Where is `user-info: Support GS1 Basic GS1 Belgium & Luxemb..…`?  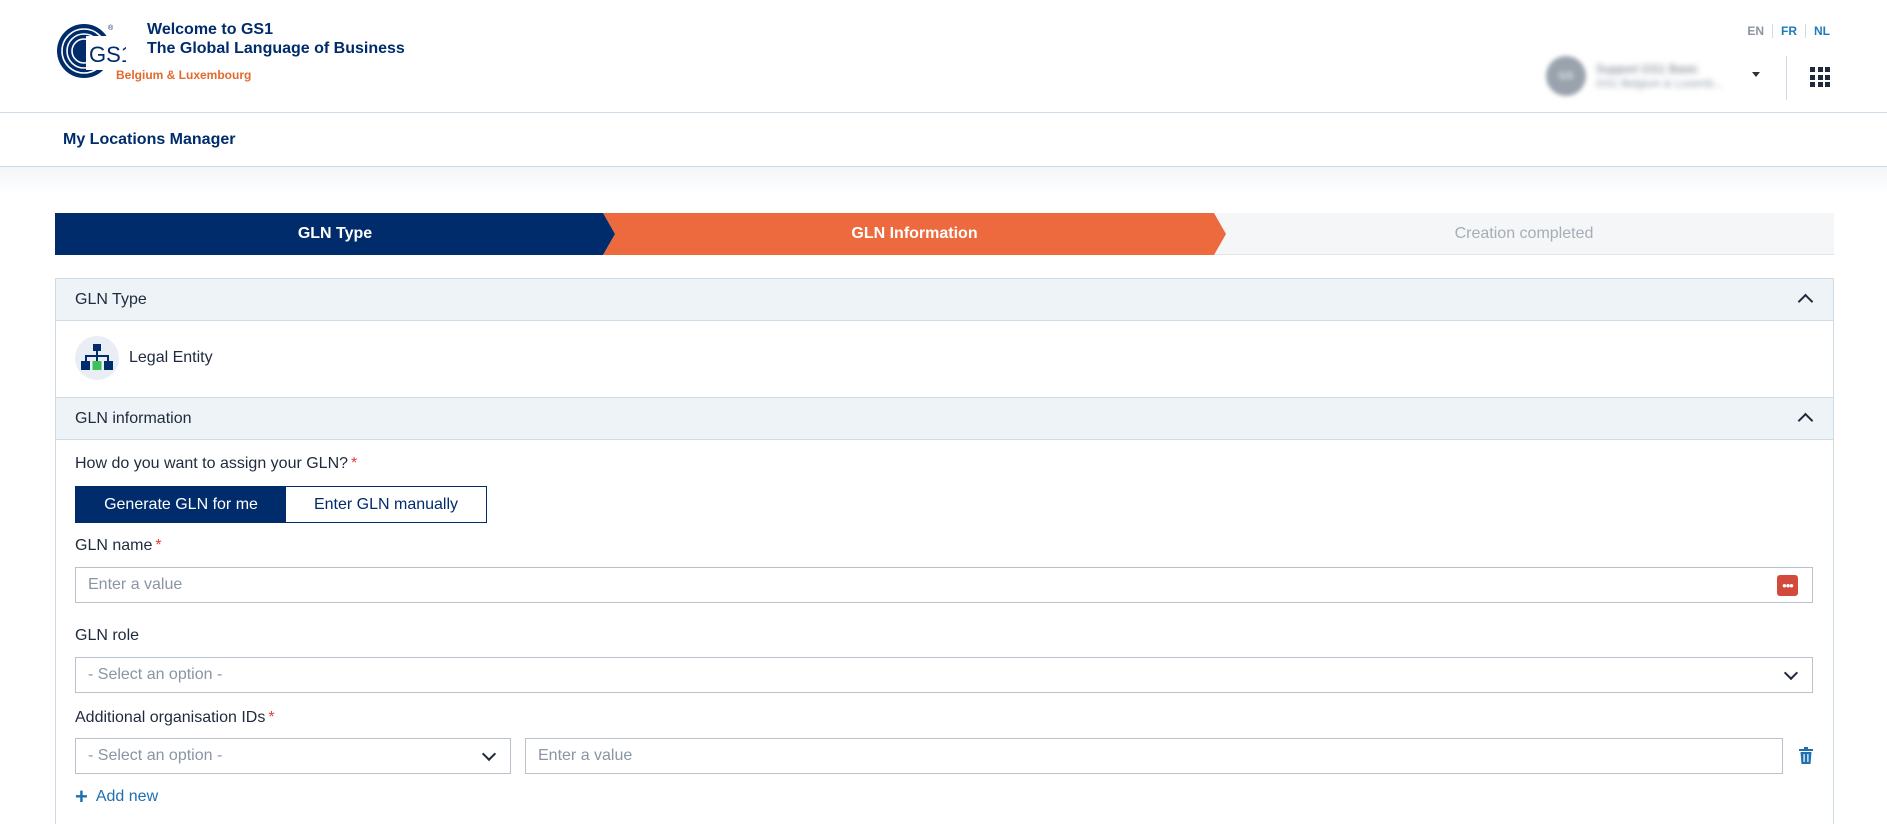 user-info: Support GS1 Basic GS1 Belgium & Luxemb..… is located at coordinates (1659, 76).